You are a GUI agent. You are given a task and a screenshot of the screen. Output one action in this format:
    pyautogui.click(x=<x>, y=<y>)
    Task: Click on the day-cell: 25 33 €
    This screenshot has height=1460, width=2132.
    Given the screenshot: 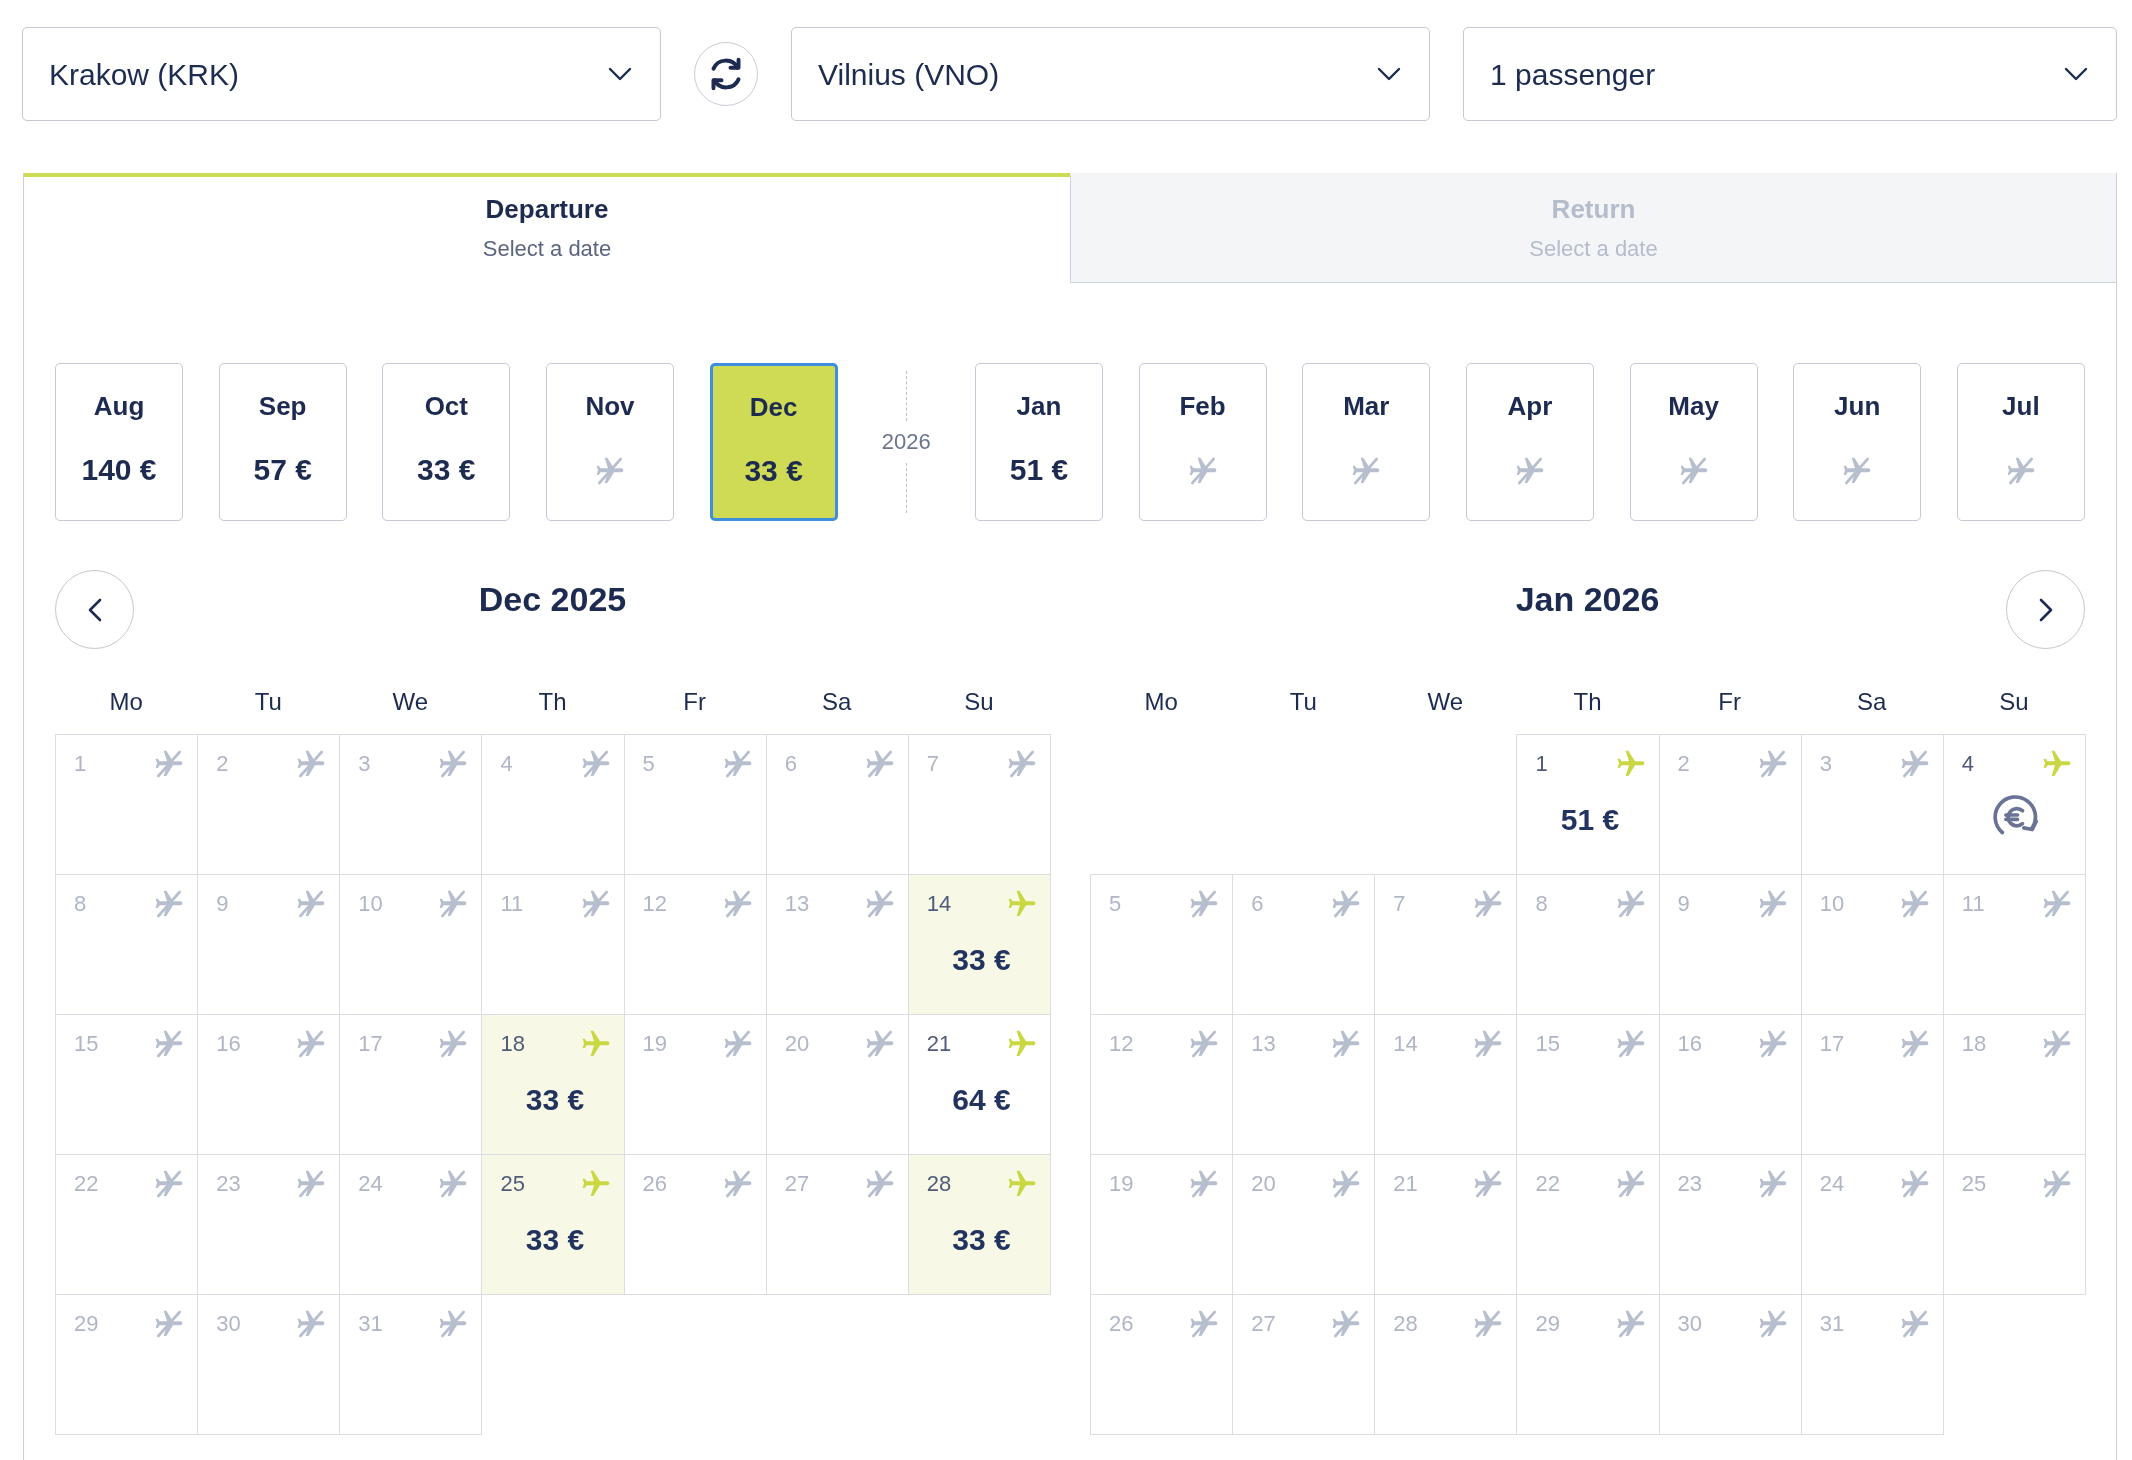 What is the action you would take?
    pyautogui.click(x=553, y=1224)
    